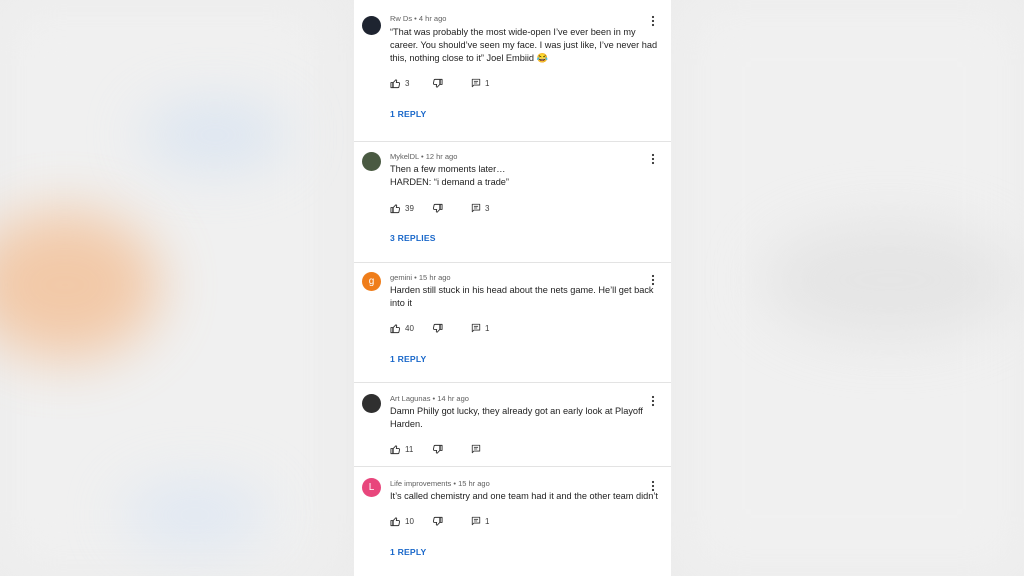 The height and width of the screenshot is (576, 1024). I want to click on comment-time: 4 hr ago, so click(432, 18).